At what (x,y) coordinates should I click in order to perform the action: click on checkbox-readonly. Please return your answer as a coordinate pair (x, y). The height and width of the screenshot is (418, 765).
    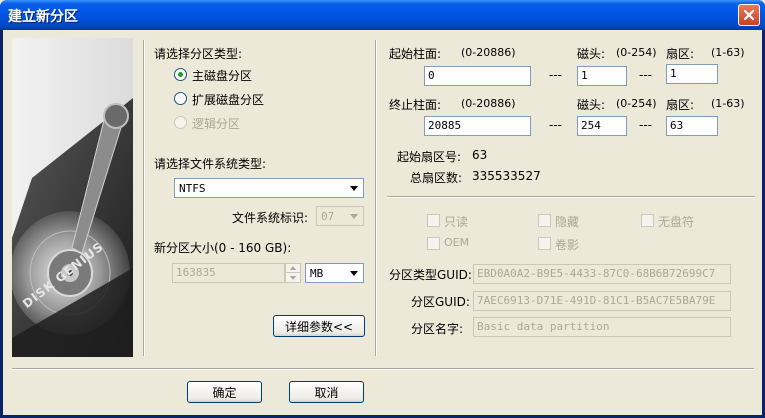
    Looking at the image, I should click on (433, 220).